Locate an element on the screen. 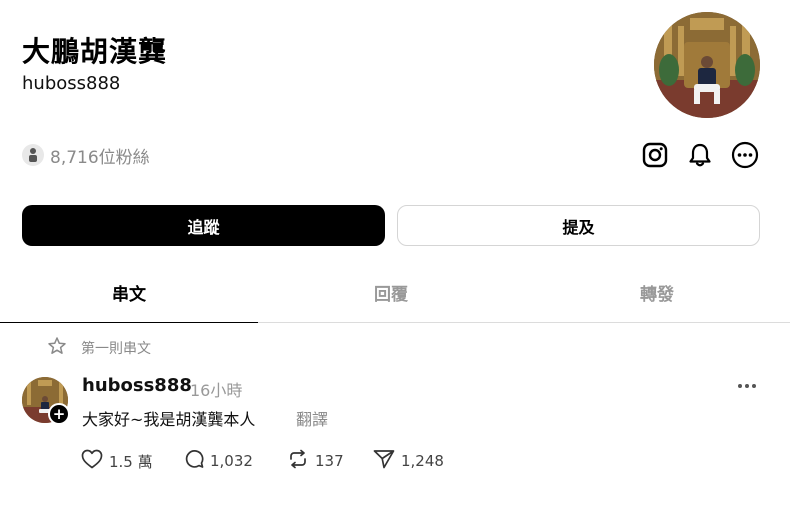  bell-icon is located at coordinates (700, 155).